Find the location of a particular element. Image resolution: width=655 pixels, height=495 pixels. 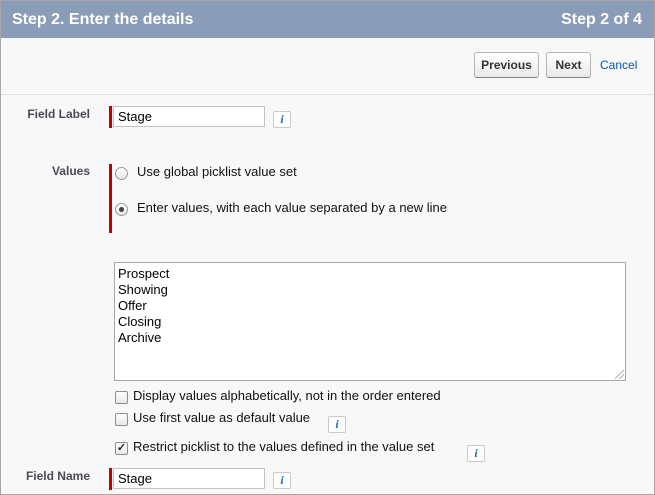

first-value-default-checkbox is located at coordinates (121, 419).